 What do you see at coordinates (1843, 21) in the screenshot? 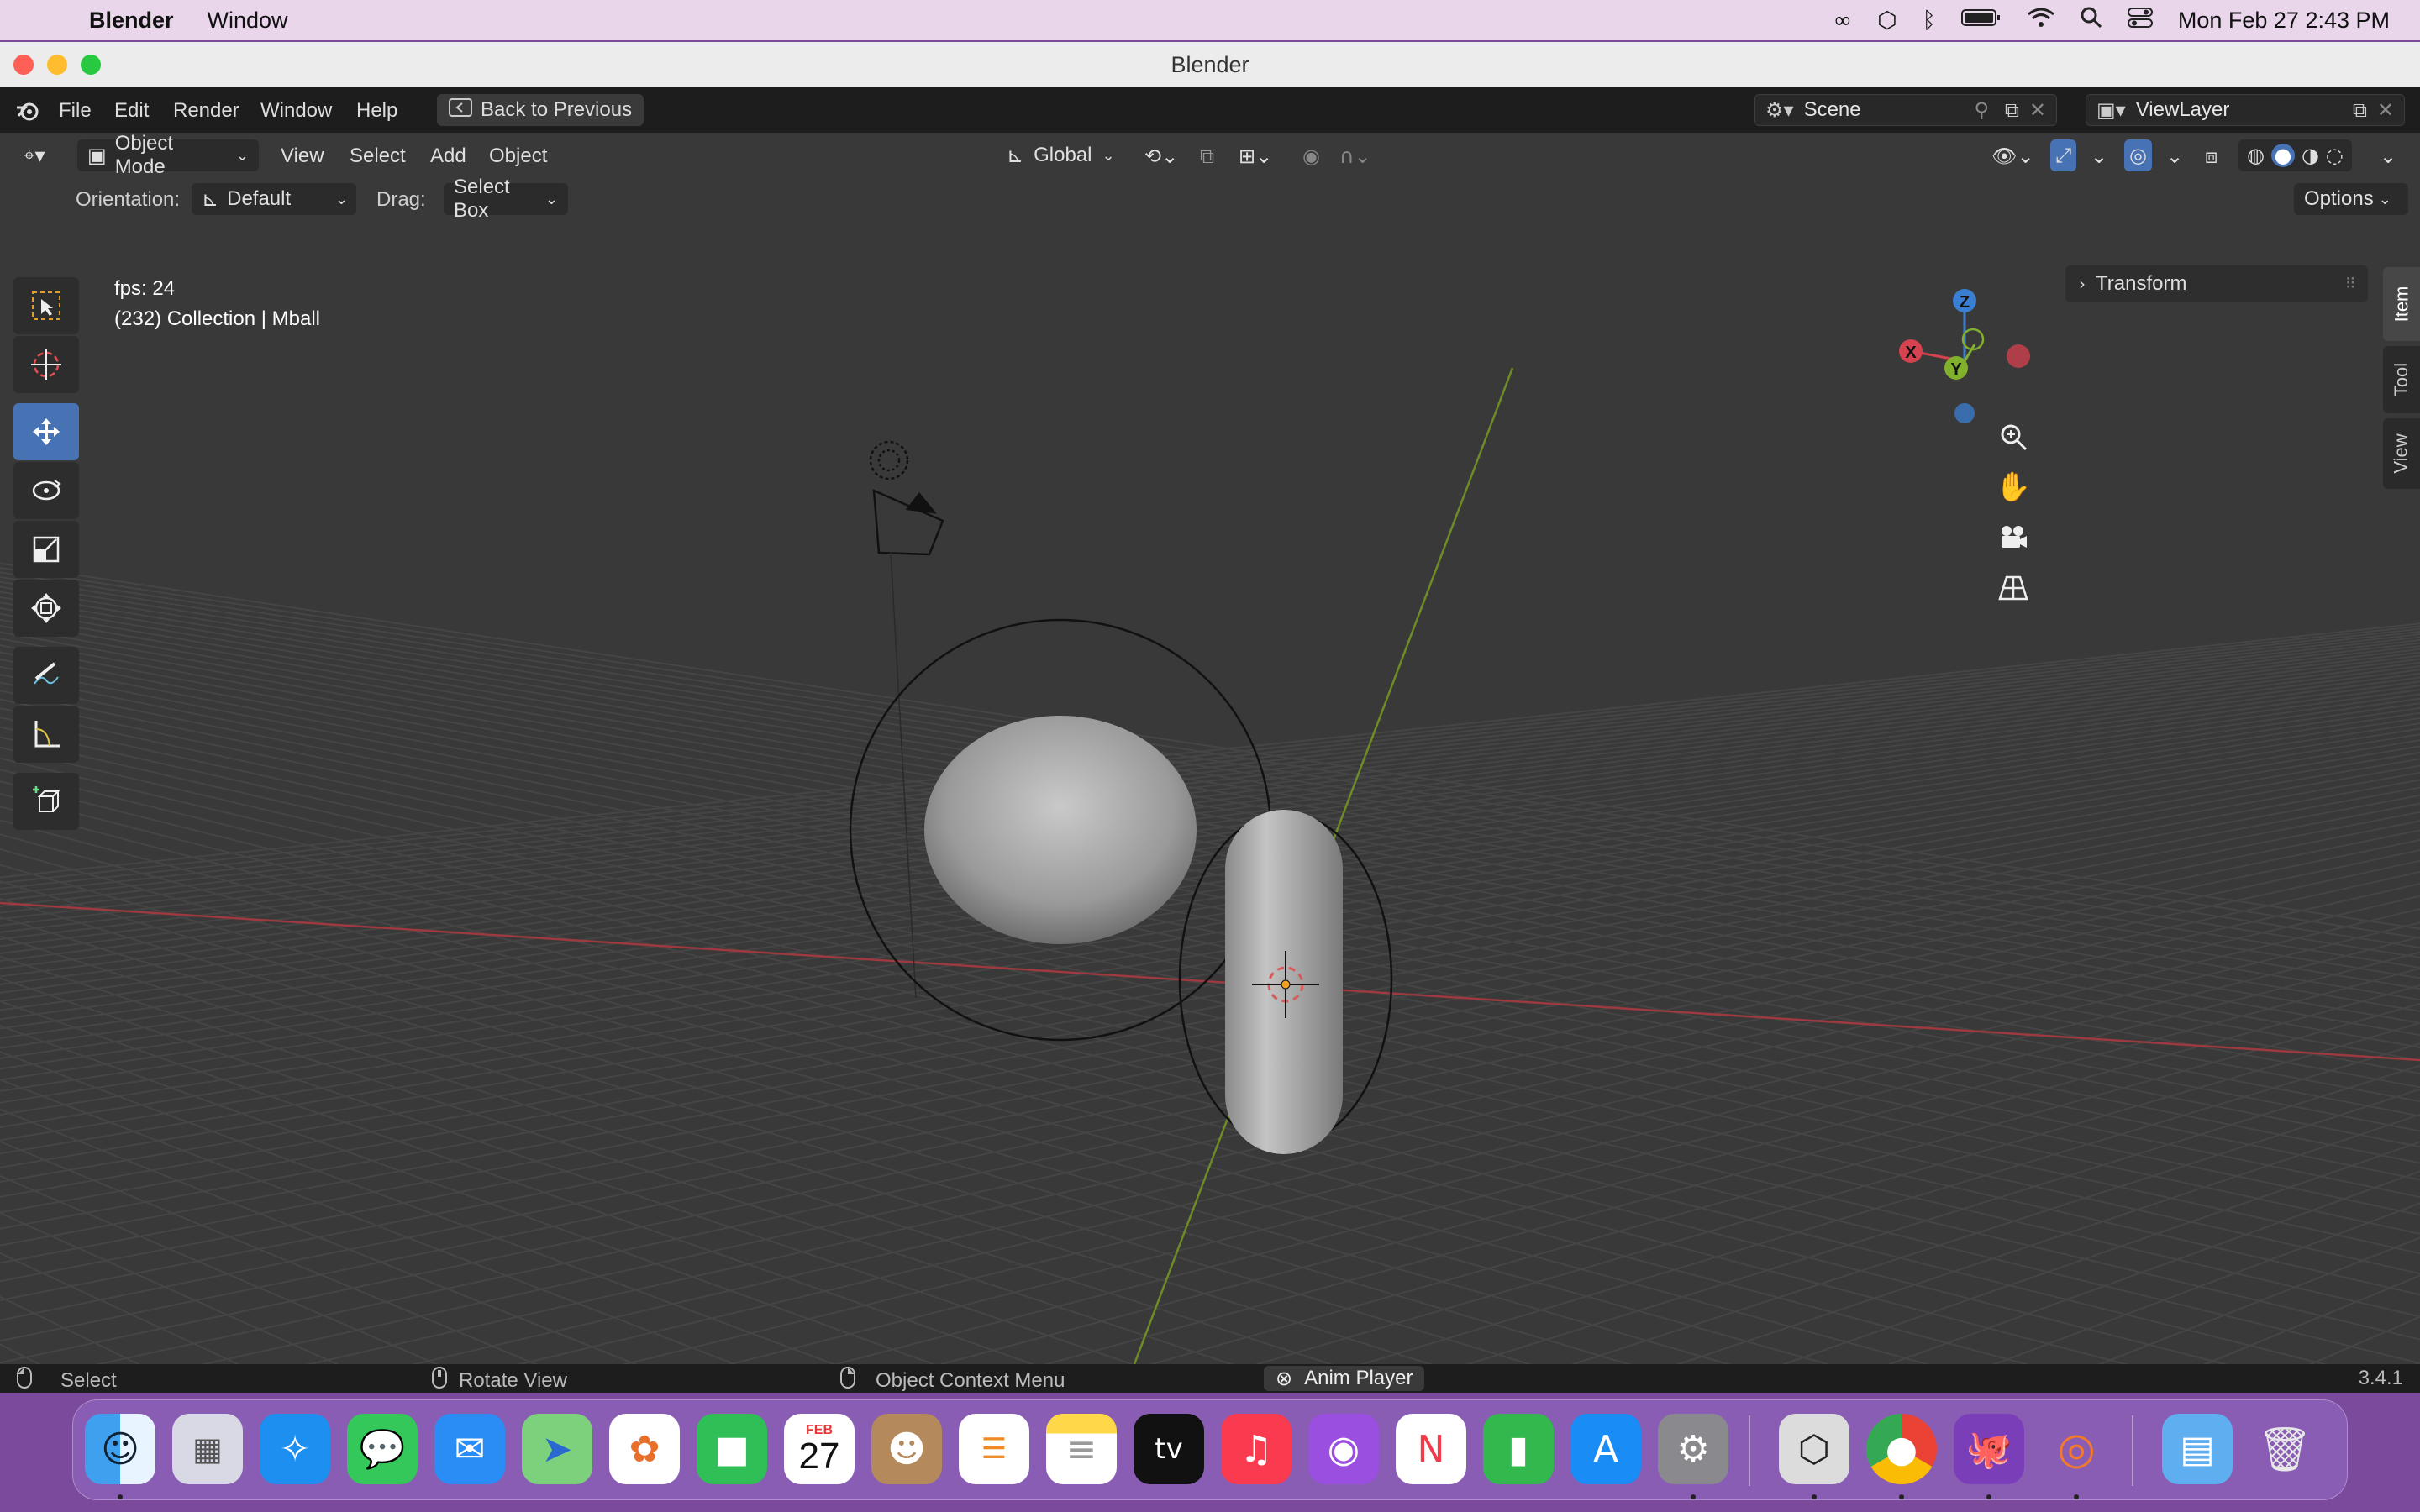
I see `creative-cloud-icon: ∞` at bounding box center [1843, 21].